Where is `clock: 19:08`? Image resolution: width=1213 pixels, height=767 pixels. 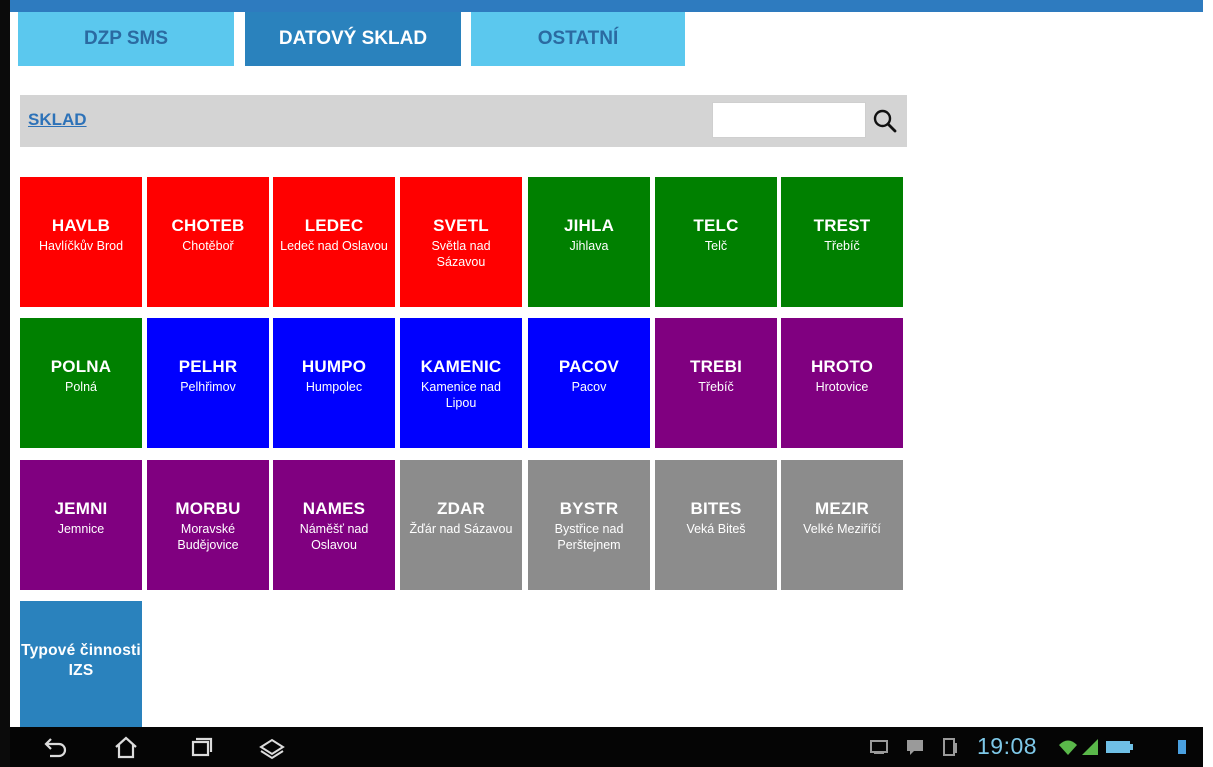
clock: 19:08 is located at coordinates (1007, 746).